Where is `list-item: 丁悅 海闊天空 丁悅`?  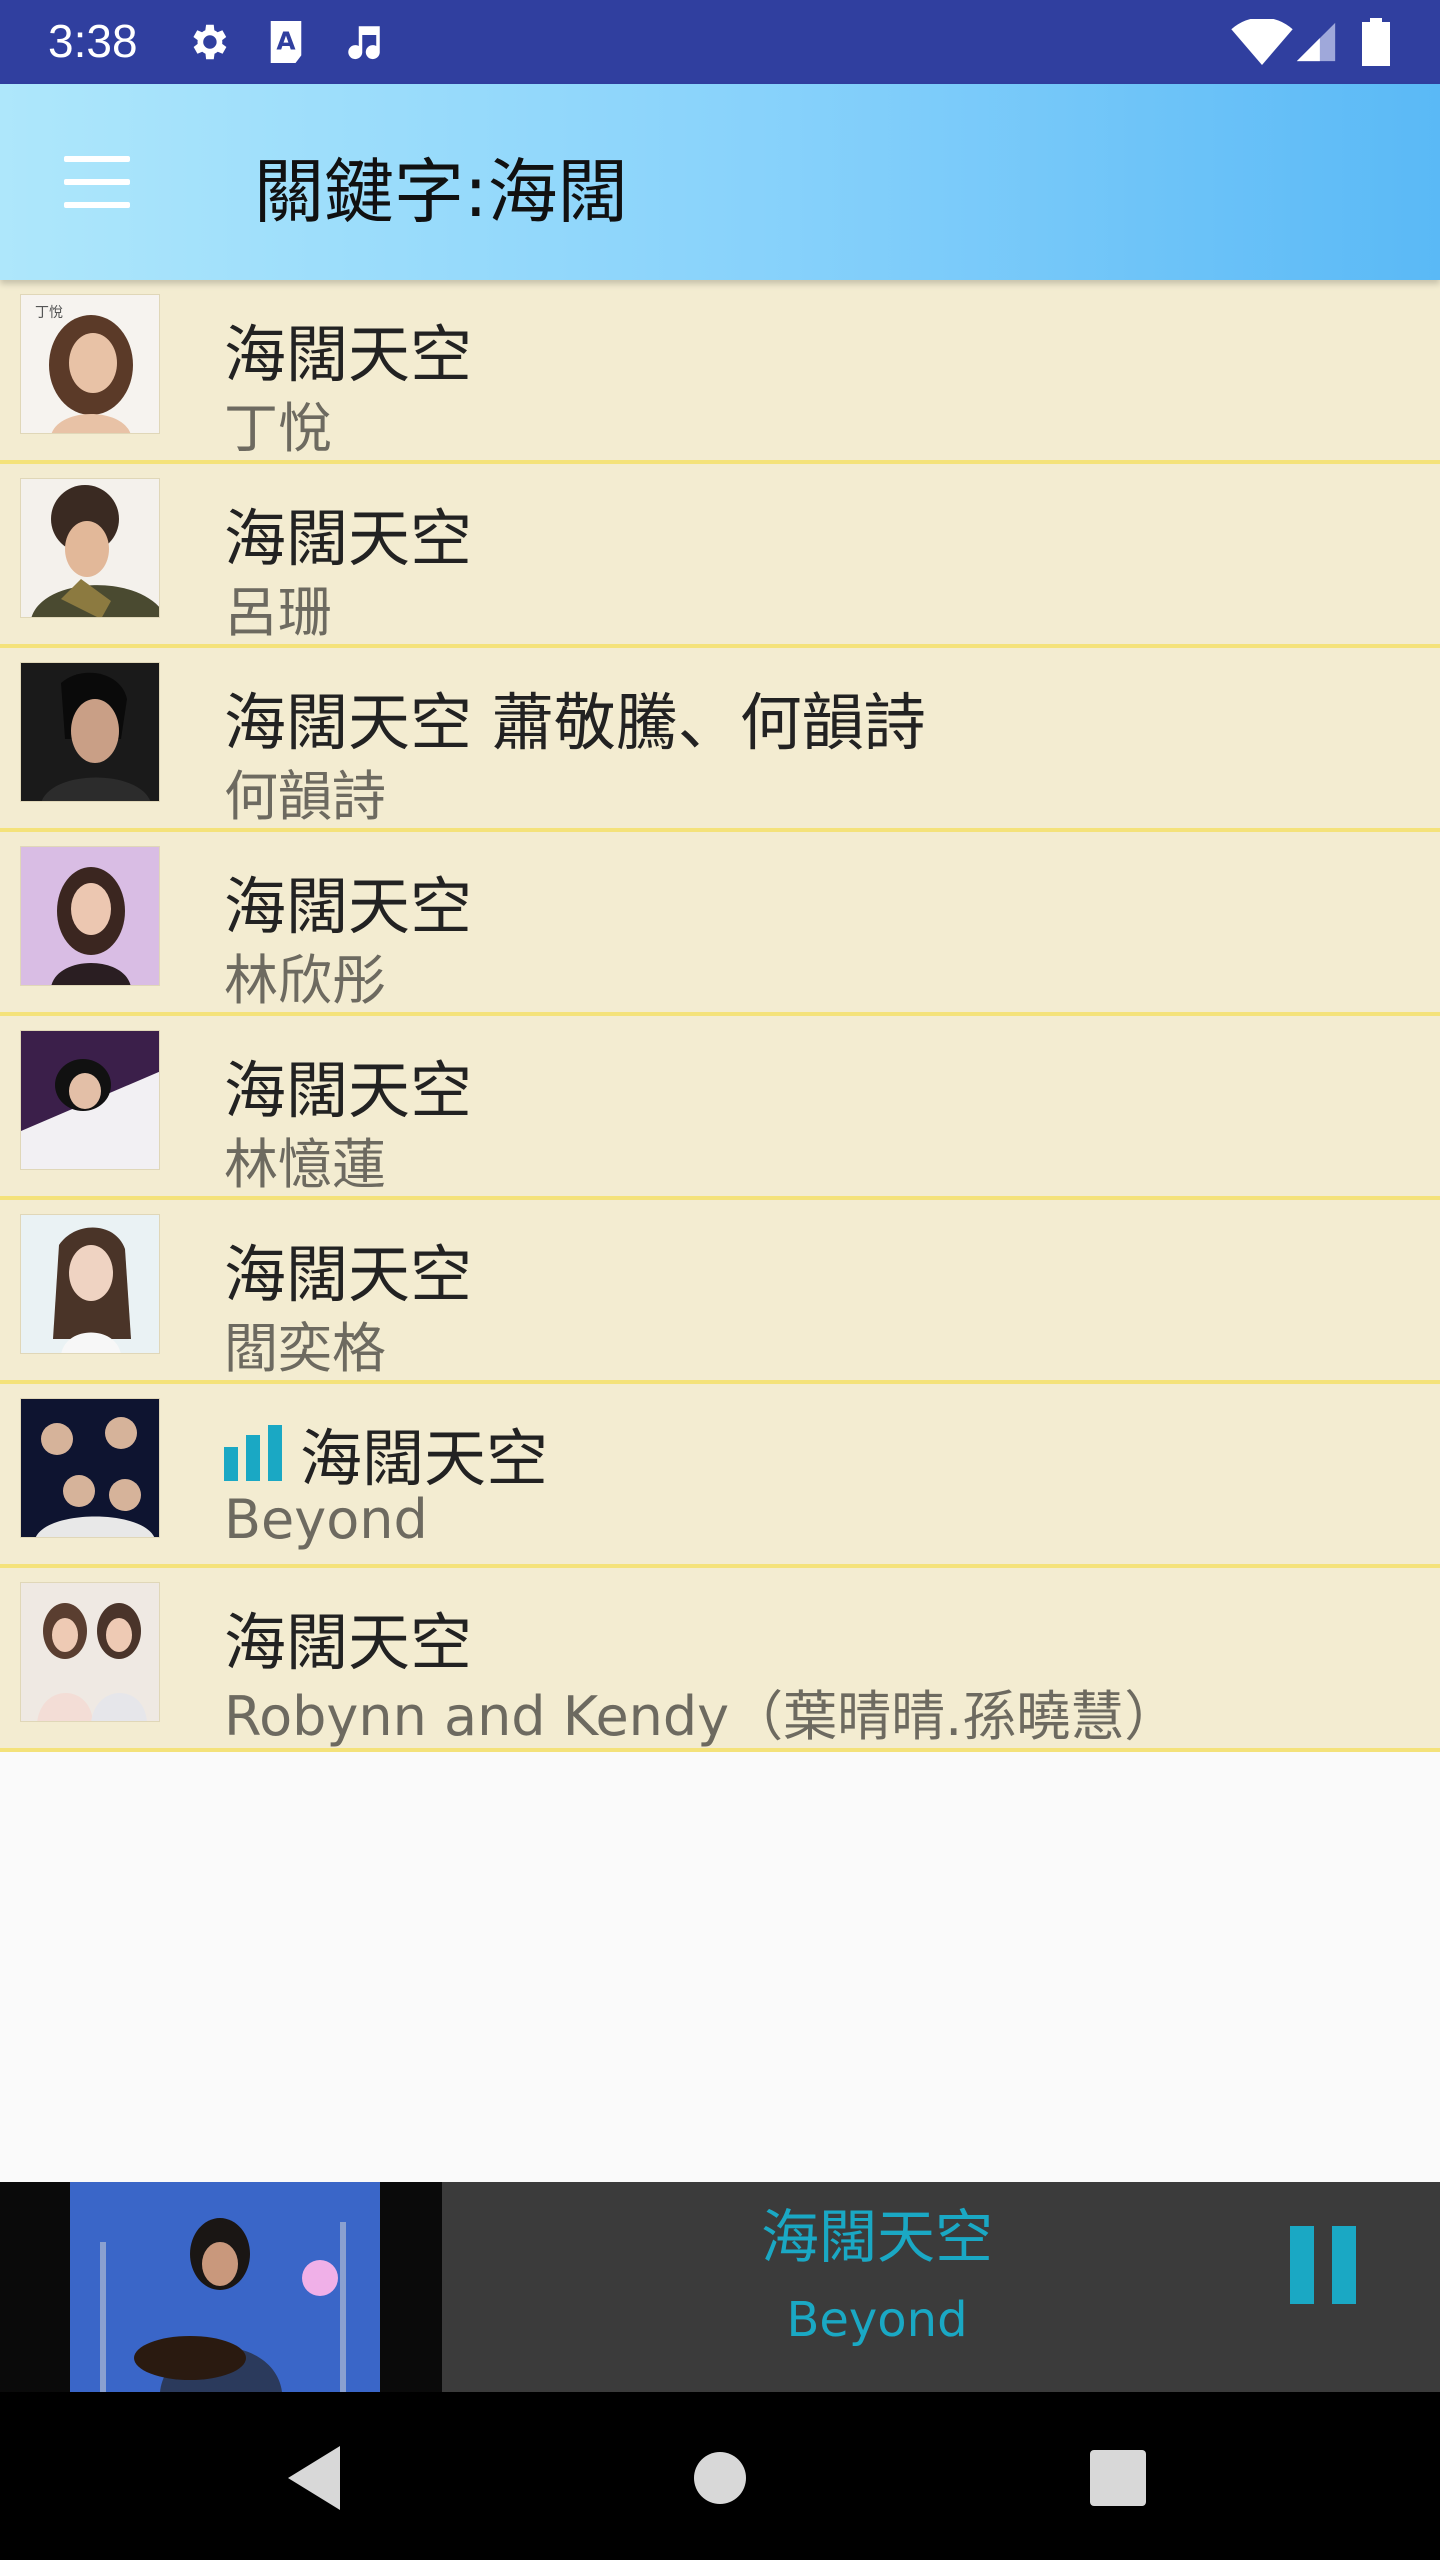
list-item: 丁悅 海闊天空 丁悅 is located at coordinates (720, 372).